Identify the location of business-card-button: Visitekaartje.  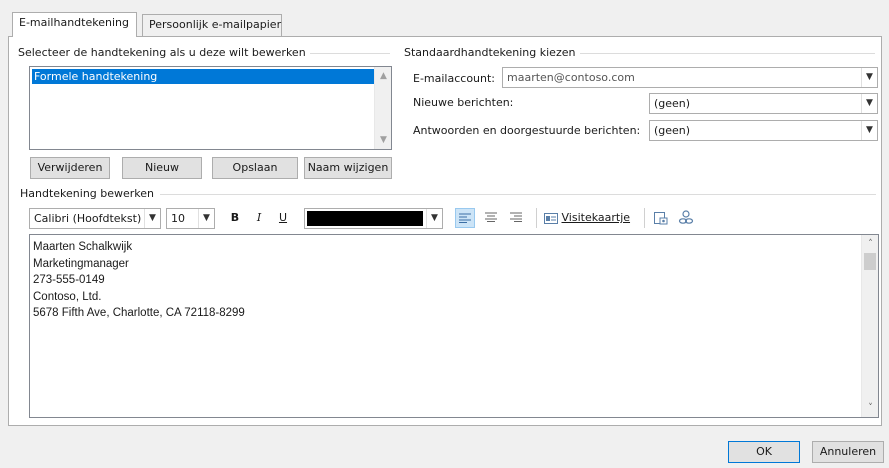
(587, 218).